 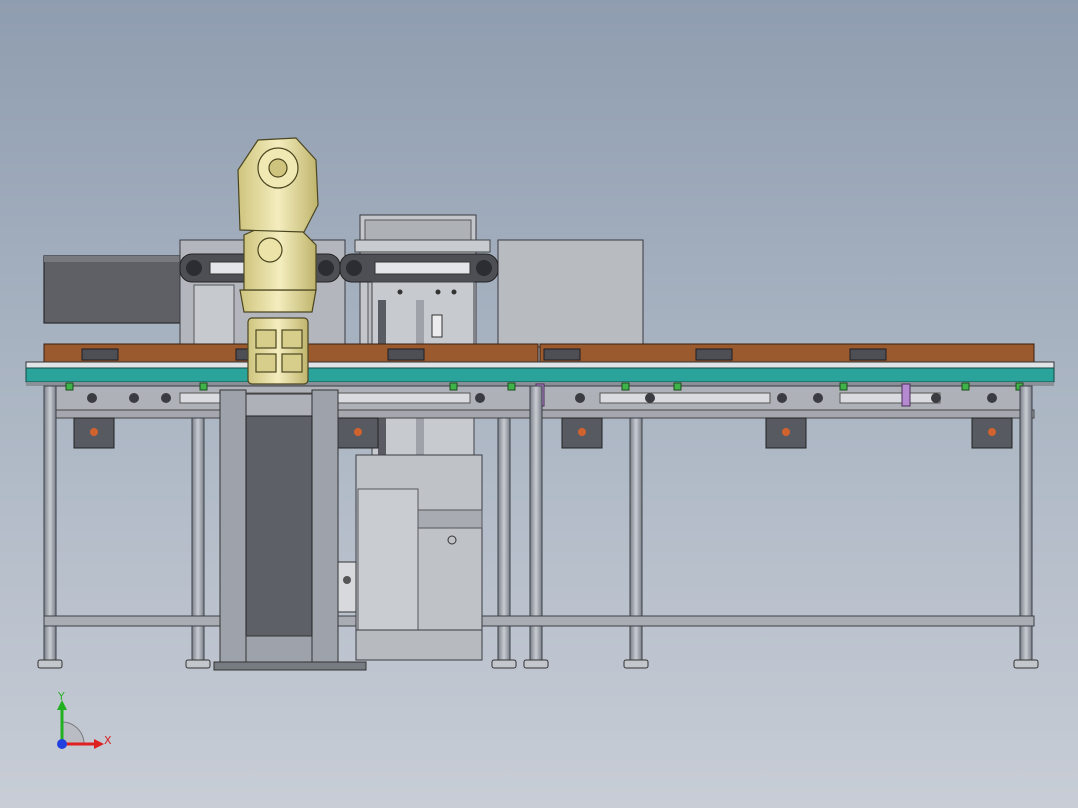 I want to click on lower-cabinet, so click(x=419, y=557).